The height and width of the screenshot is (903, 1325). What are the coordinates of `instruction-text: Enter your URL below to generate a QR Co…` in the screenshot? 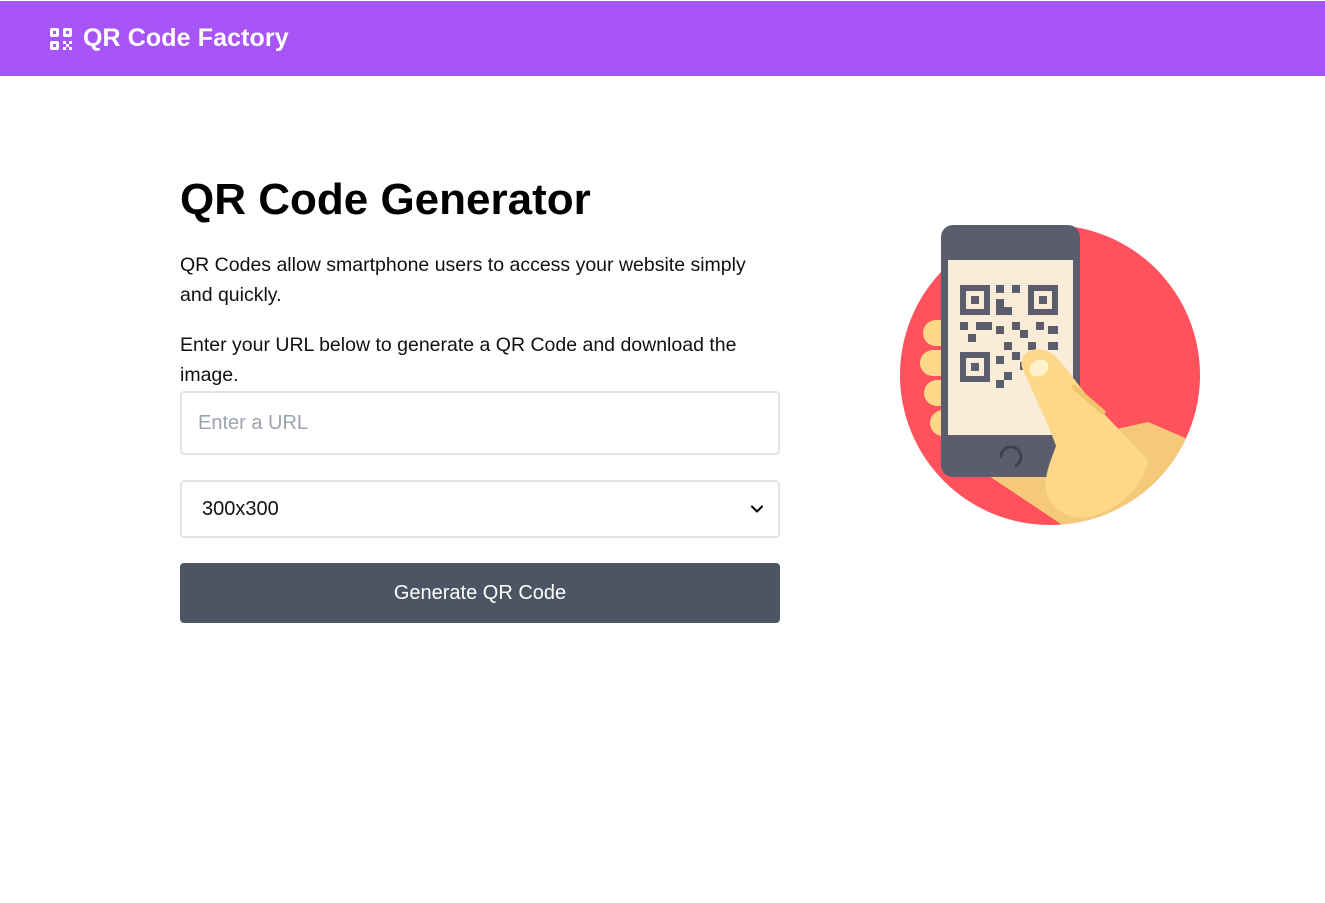 It's located at (458, 360).